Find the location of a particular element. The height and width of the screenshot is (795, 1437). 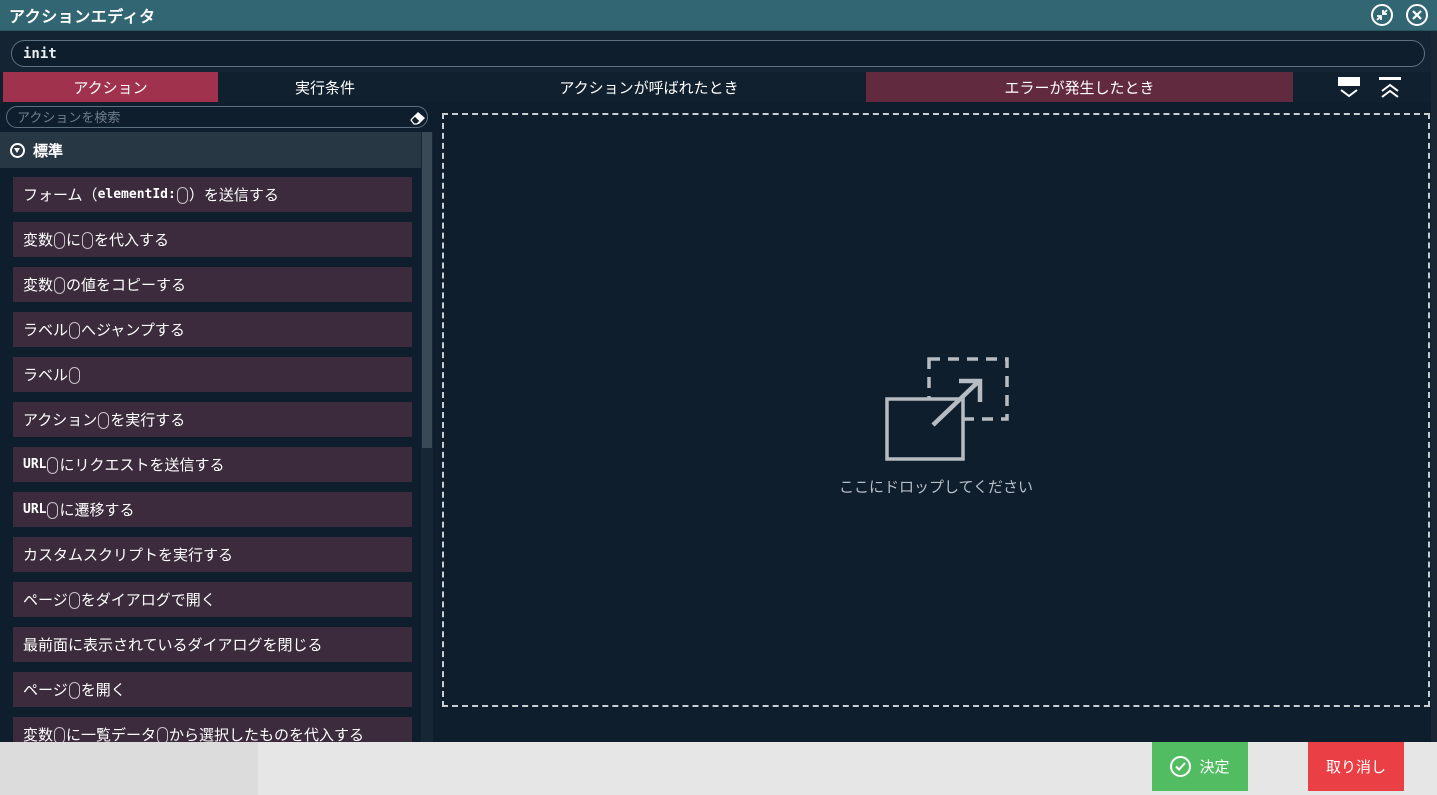

tab-when-called: アクションが呼ばれたとき is located at coordinates (649, 87).